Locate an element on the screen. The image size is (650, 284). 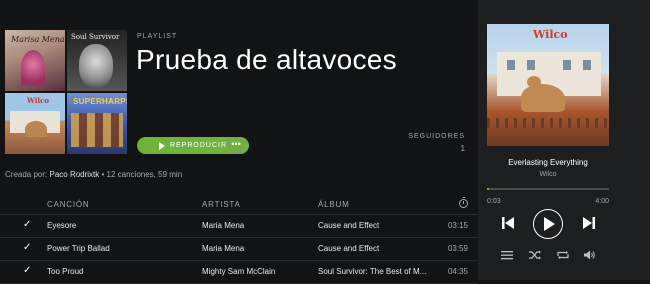
queue-icon is located at coordinates (507, 255).